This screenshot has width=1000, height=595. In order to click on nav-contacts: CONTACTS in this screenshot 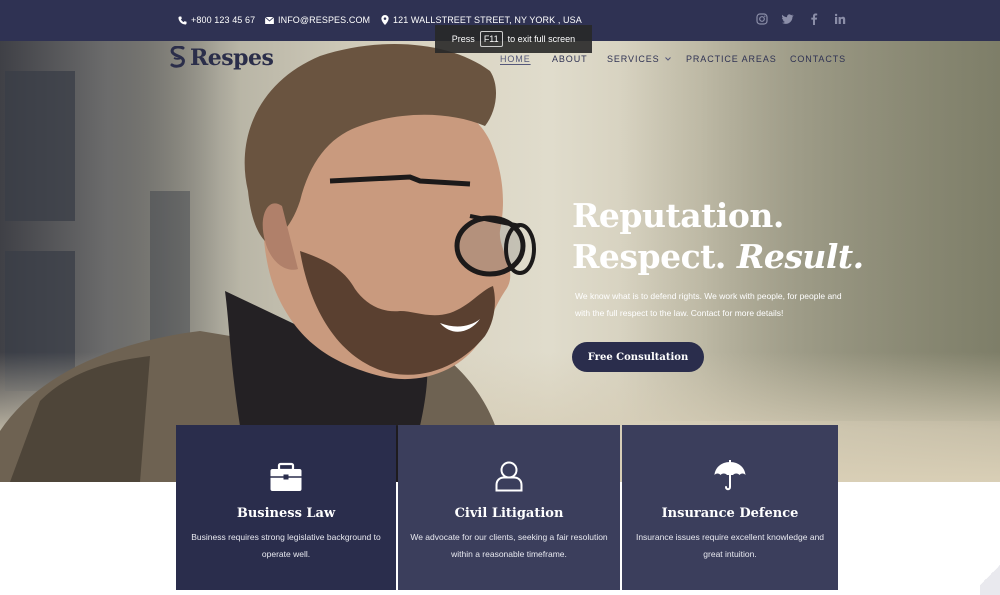, I will do `click(818, 59)`.